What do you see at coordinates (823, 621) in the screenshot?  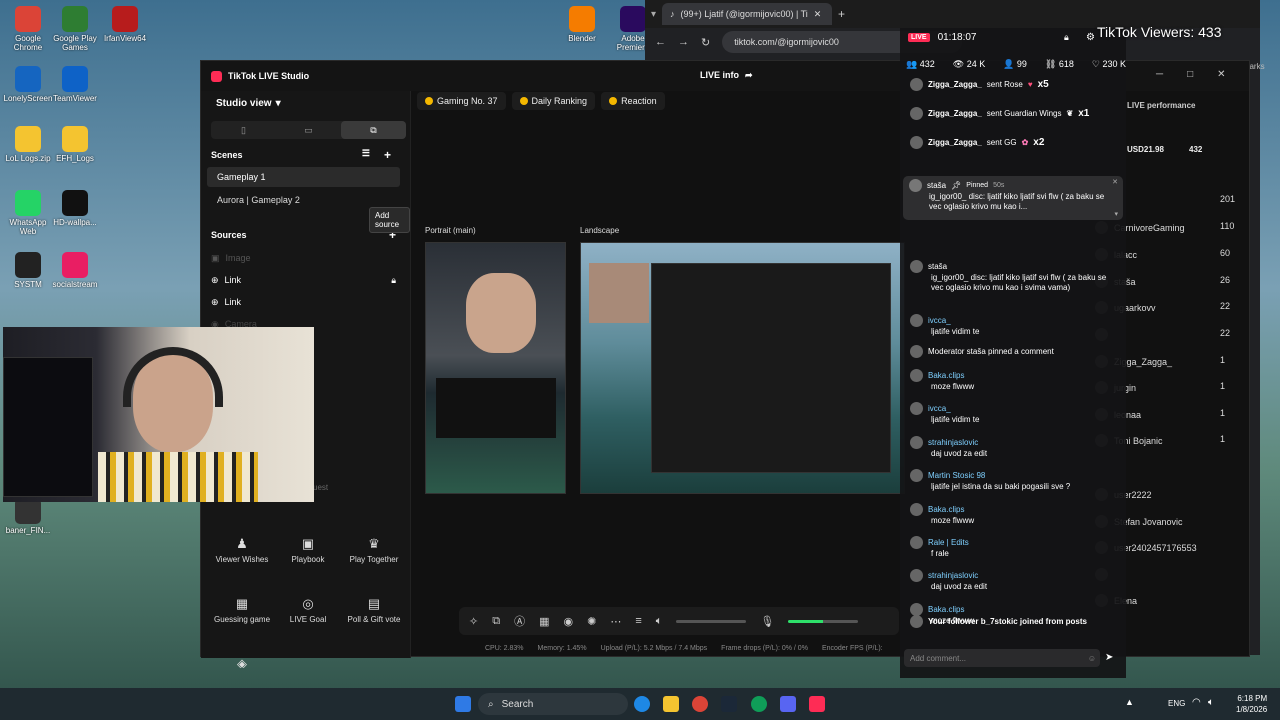 I see `mic-volume-slider` at bounding box center [823, 621].